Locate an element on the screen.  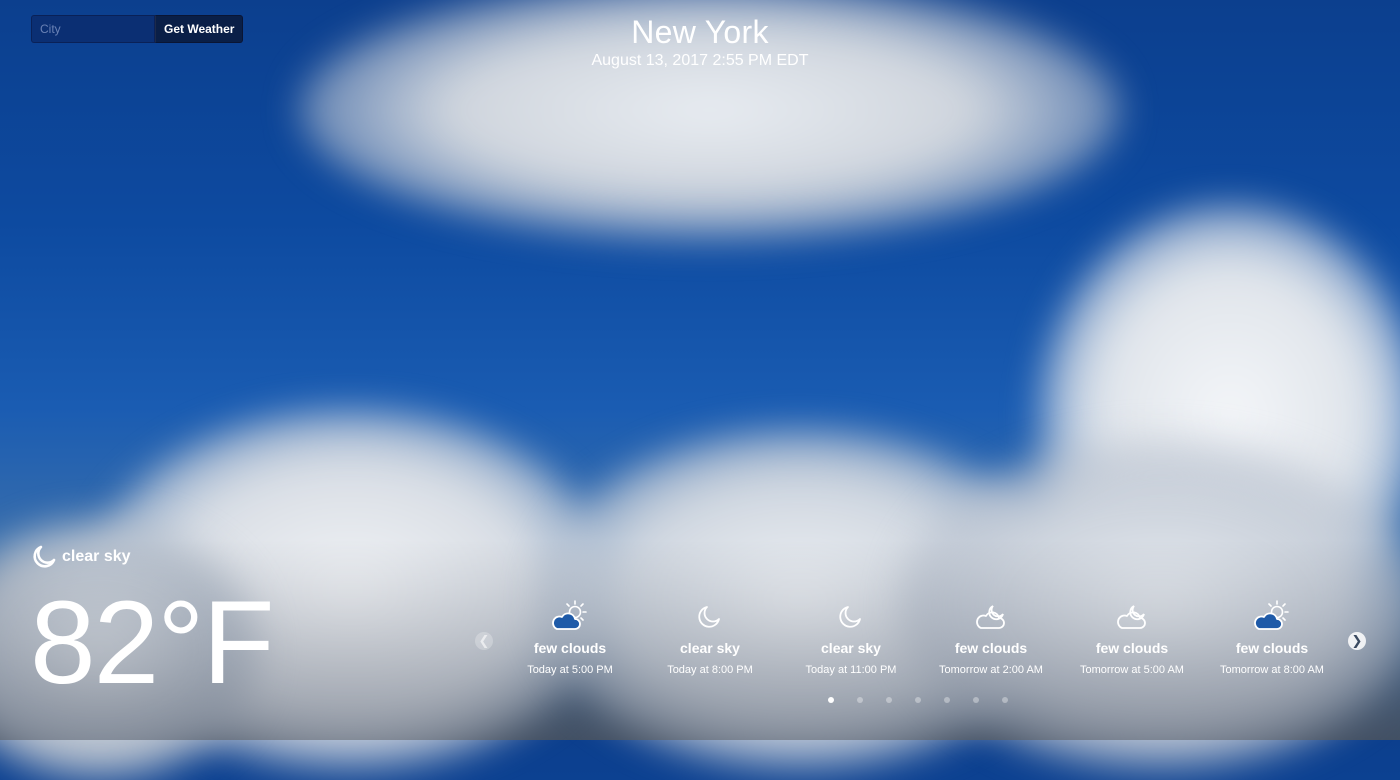
carousel-next-button: ❯ is located at coordinates (1357, 641).